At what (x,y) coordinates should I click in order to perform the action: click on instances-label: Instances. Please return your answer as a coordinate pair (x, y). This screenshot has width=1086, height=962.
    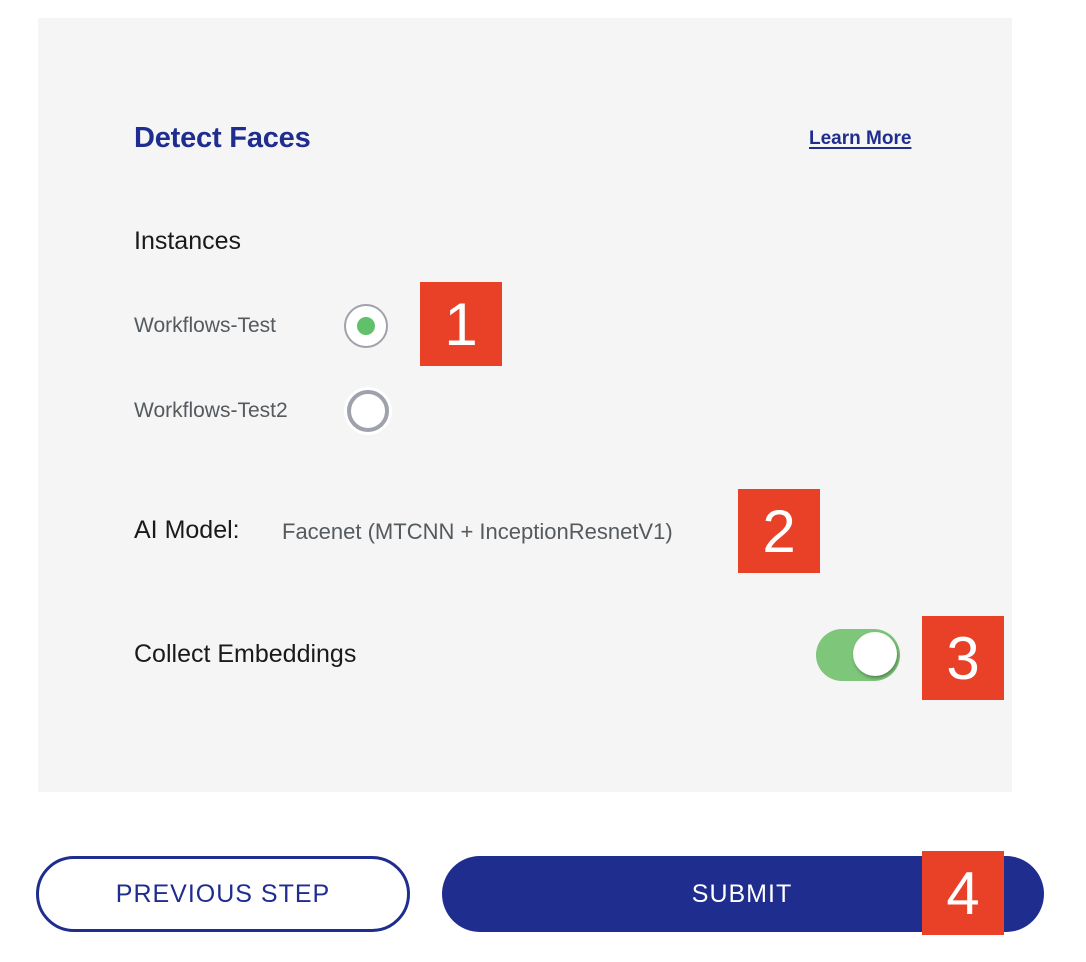
    Looking at the image, I should click on (188, 241).